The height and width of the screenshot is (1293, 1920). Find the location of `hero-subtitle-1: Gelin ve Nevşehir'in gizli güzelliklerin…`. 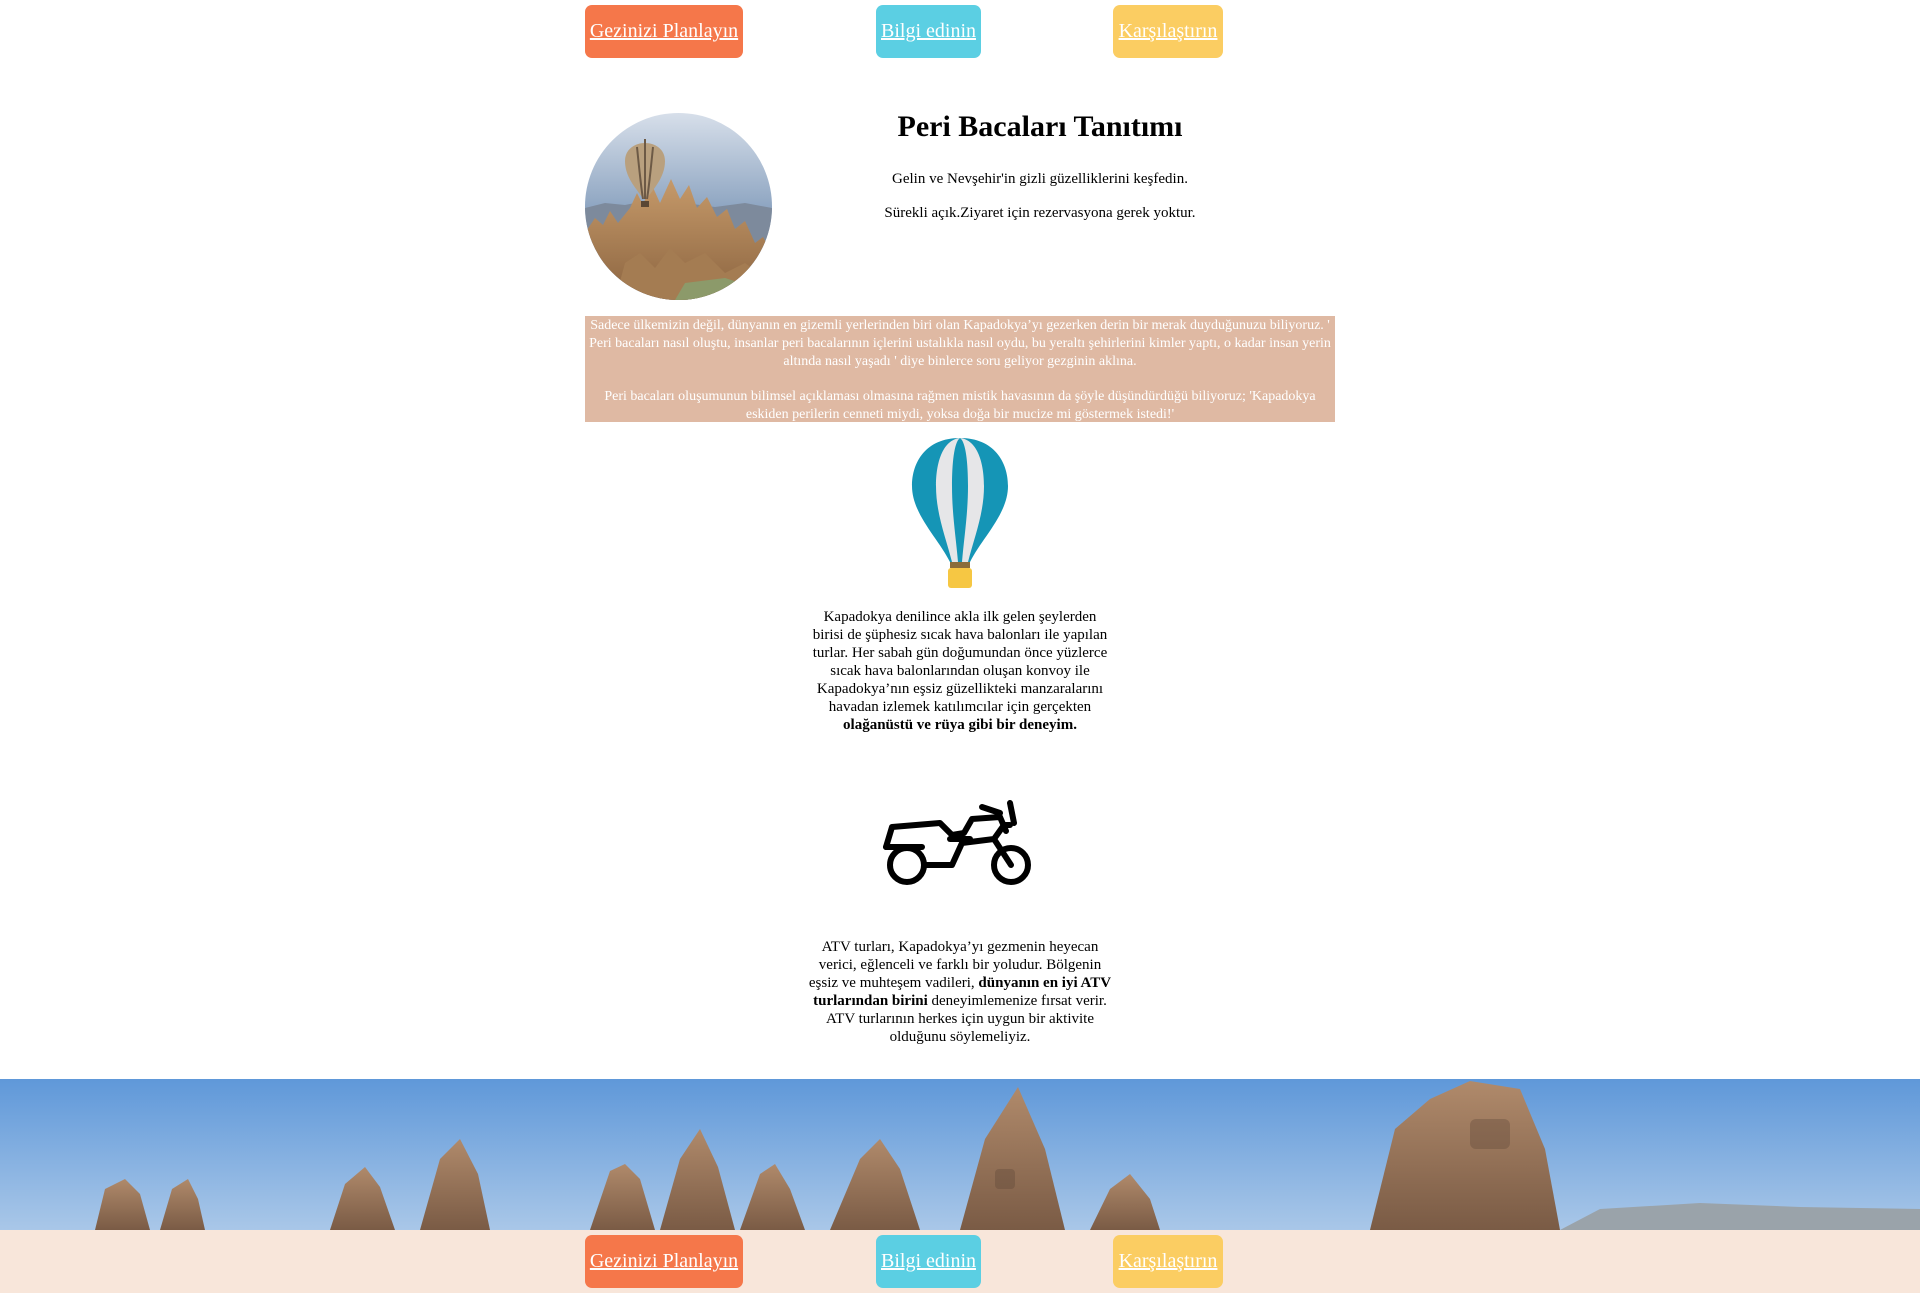

hero-subtitle-1: Gelin ve Nevşehir'in gizli güzelliklerin… is located at coordinates (1040, 179).